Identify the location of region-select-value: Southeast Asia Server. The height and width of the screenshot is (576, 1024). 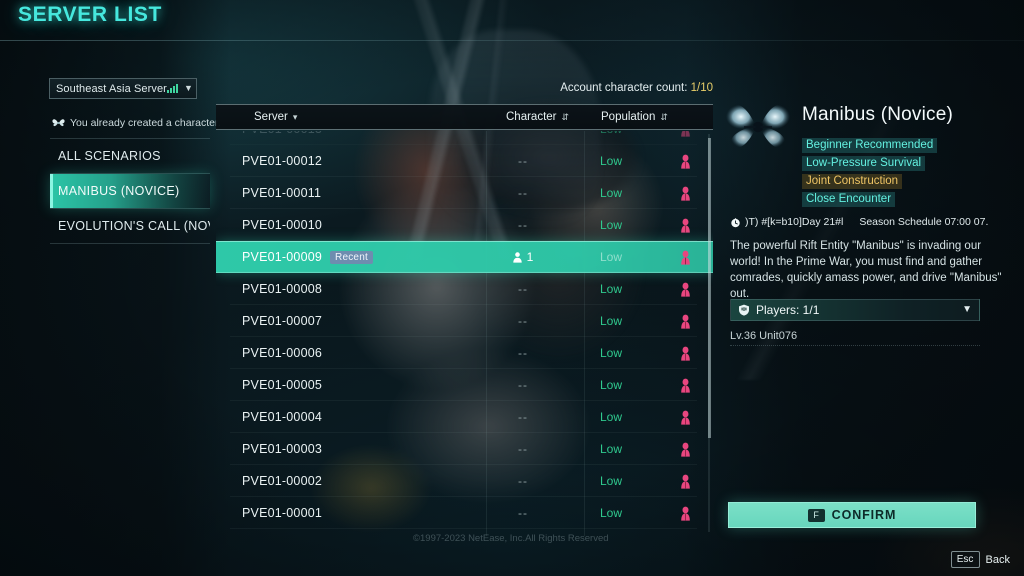
(111, 88).